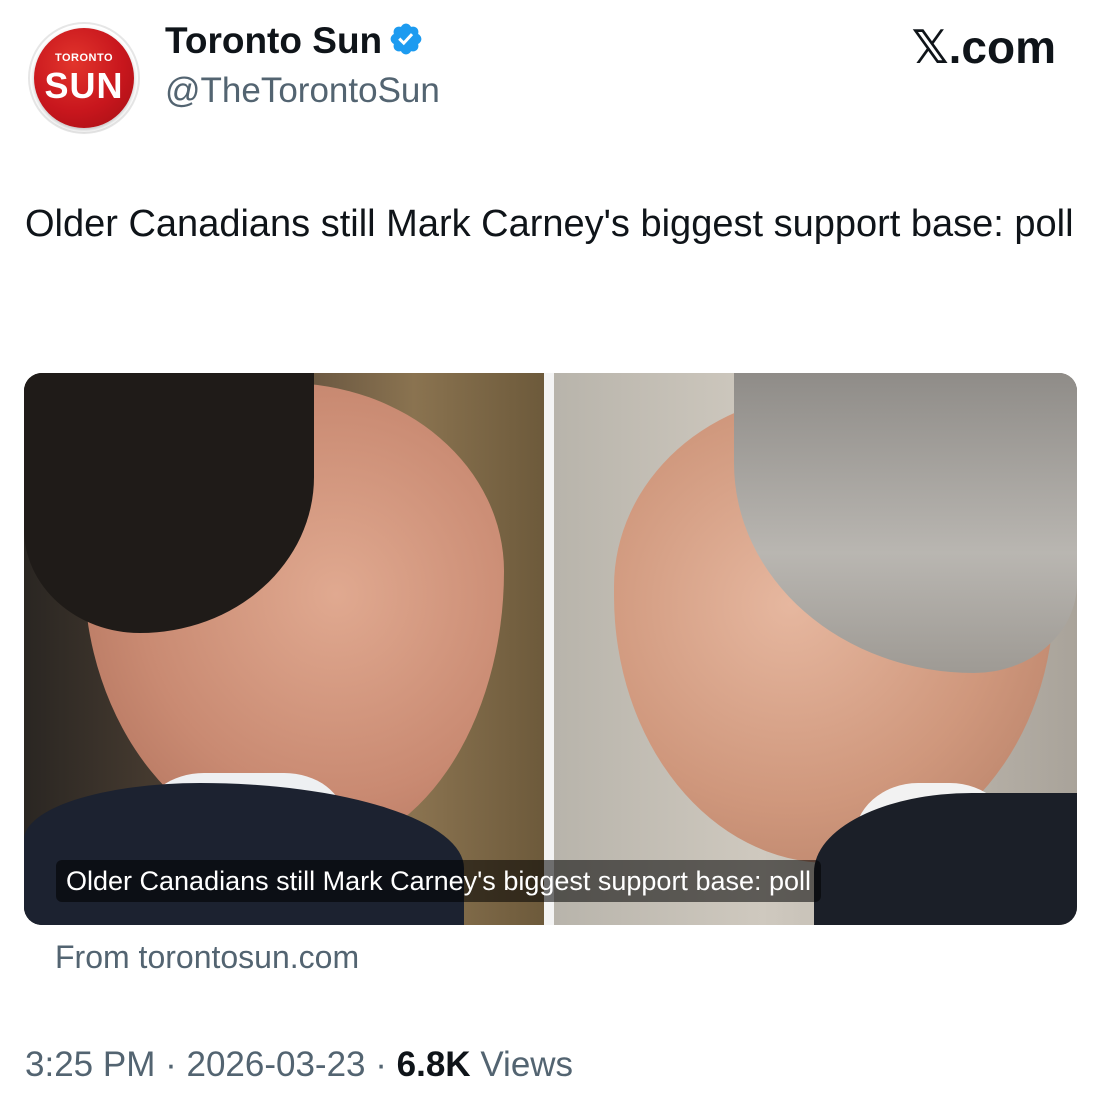  I want to click on image-divider, so click(549, 649).